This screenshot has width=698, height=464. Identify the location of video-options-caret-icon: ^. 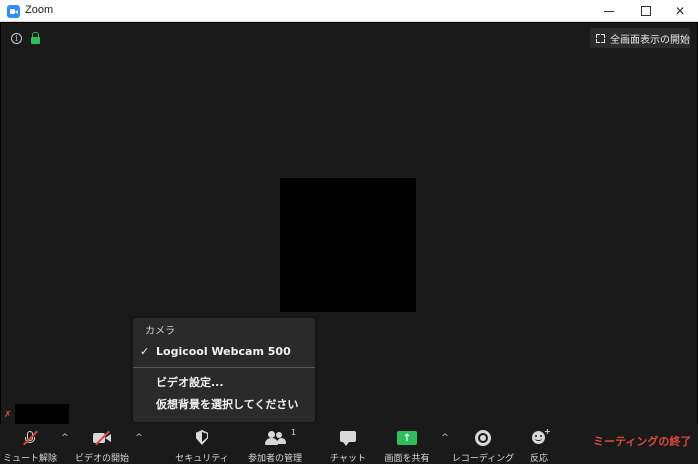
(139, 438).